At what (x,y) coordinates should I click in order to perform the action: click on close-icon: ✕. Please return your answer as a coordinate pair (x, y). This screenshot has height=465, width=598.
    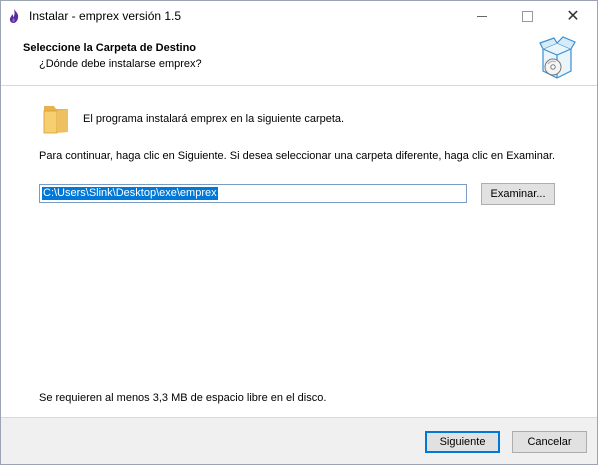
    Looking at the image, I should click on (573, 16).